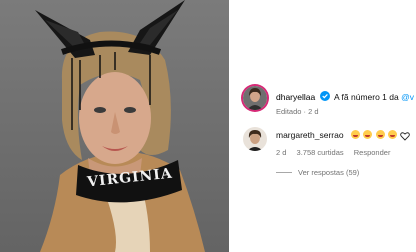  I want to click on view-replies-label: Ver respostas (59), so click(328, 172).